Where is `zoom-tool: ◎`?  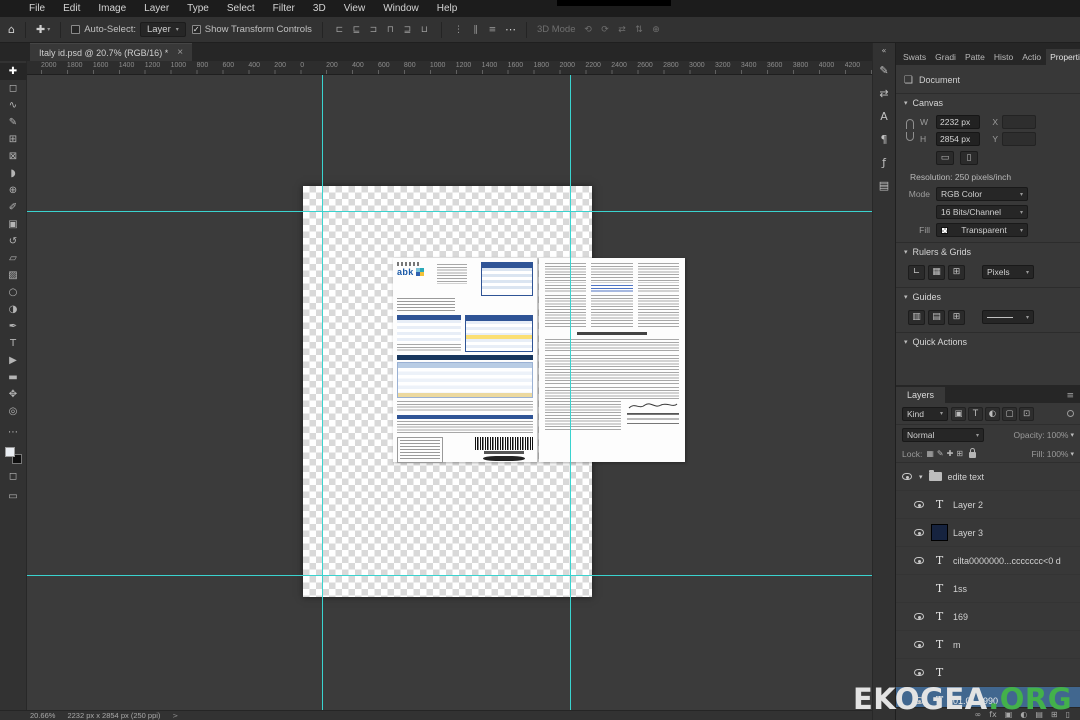 zoom-tool: ◎ is located at coordinates (13, 411).